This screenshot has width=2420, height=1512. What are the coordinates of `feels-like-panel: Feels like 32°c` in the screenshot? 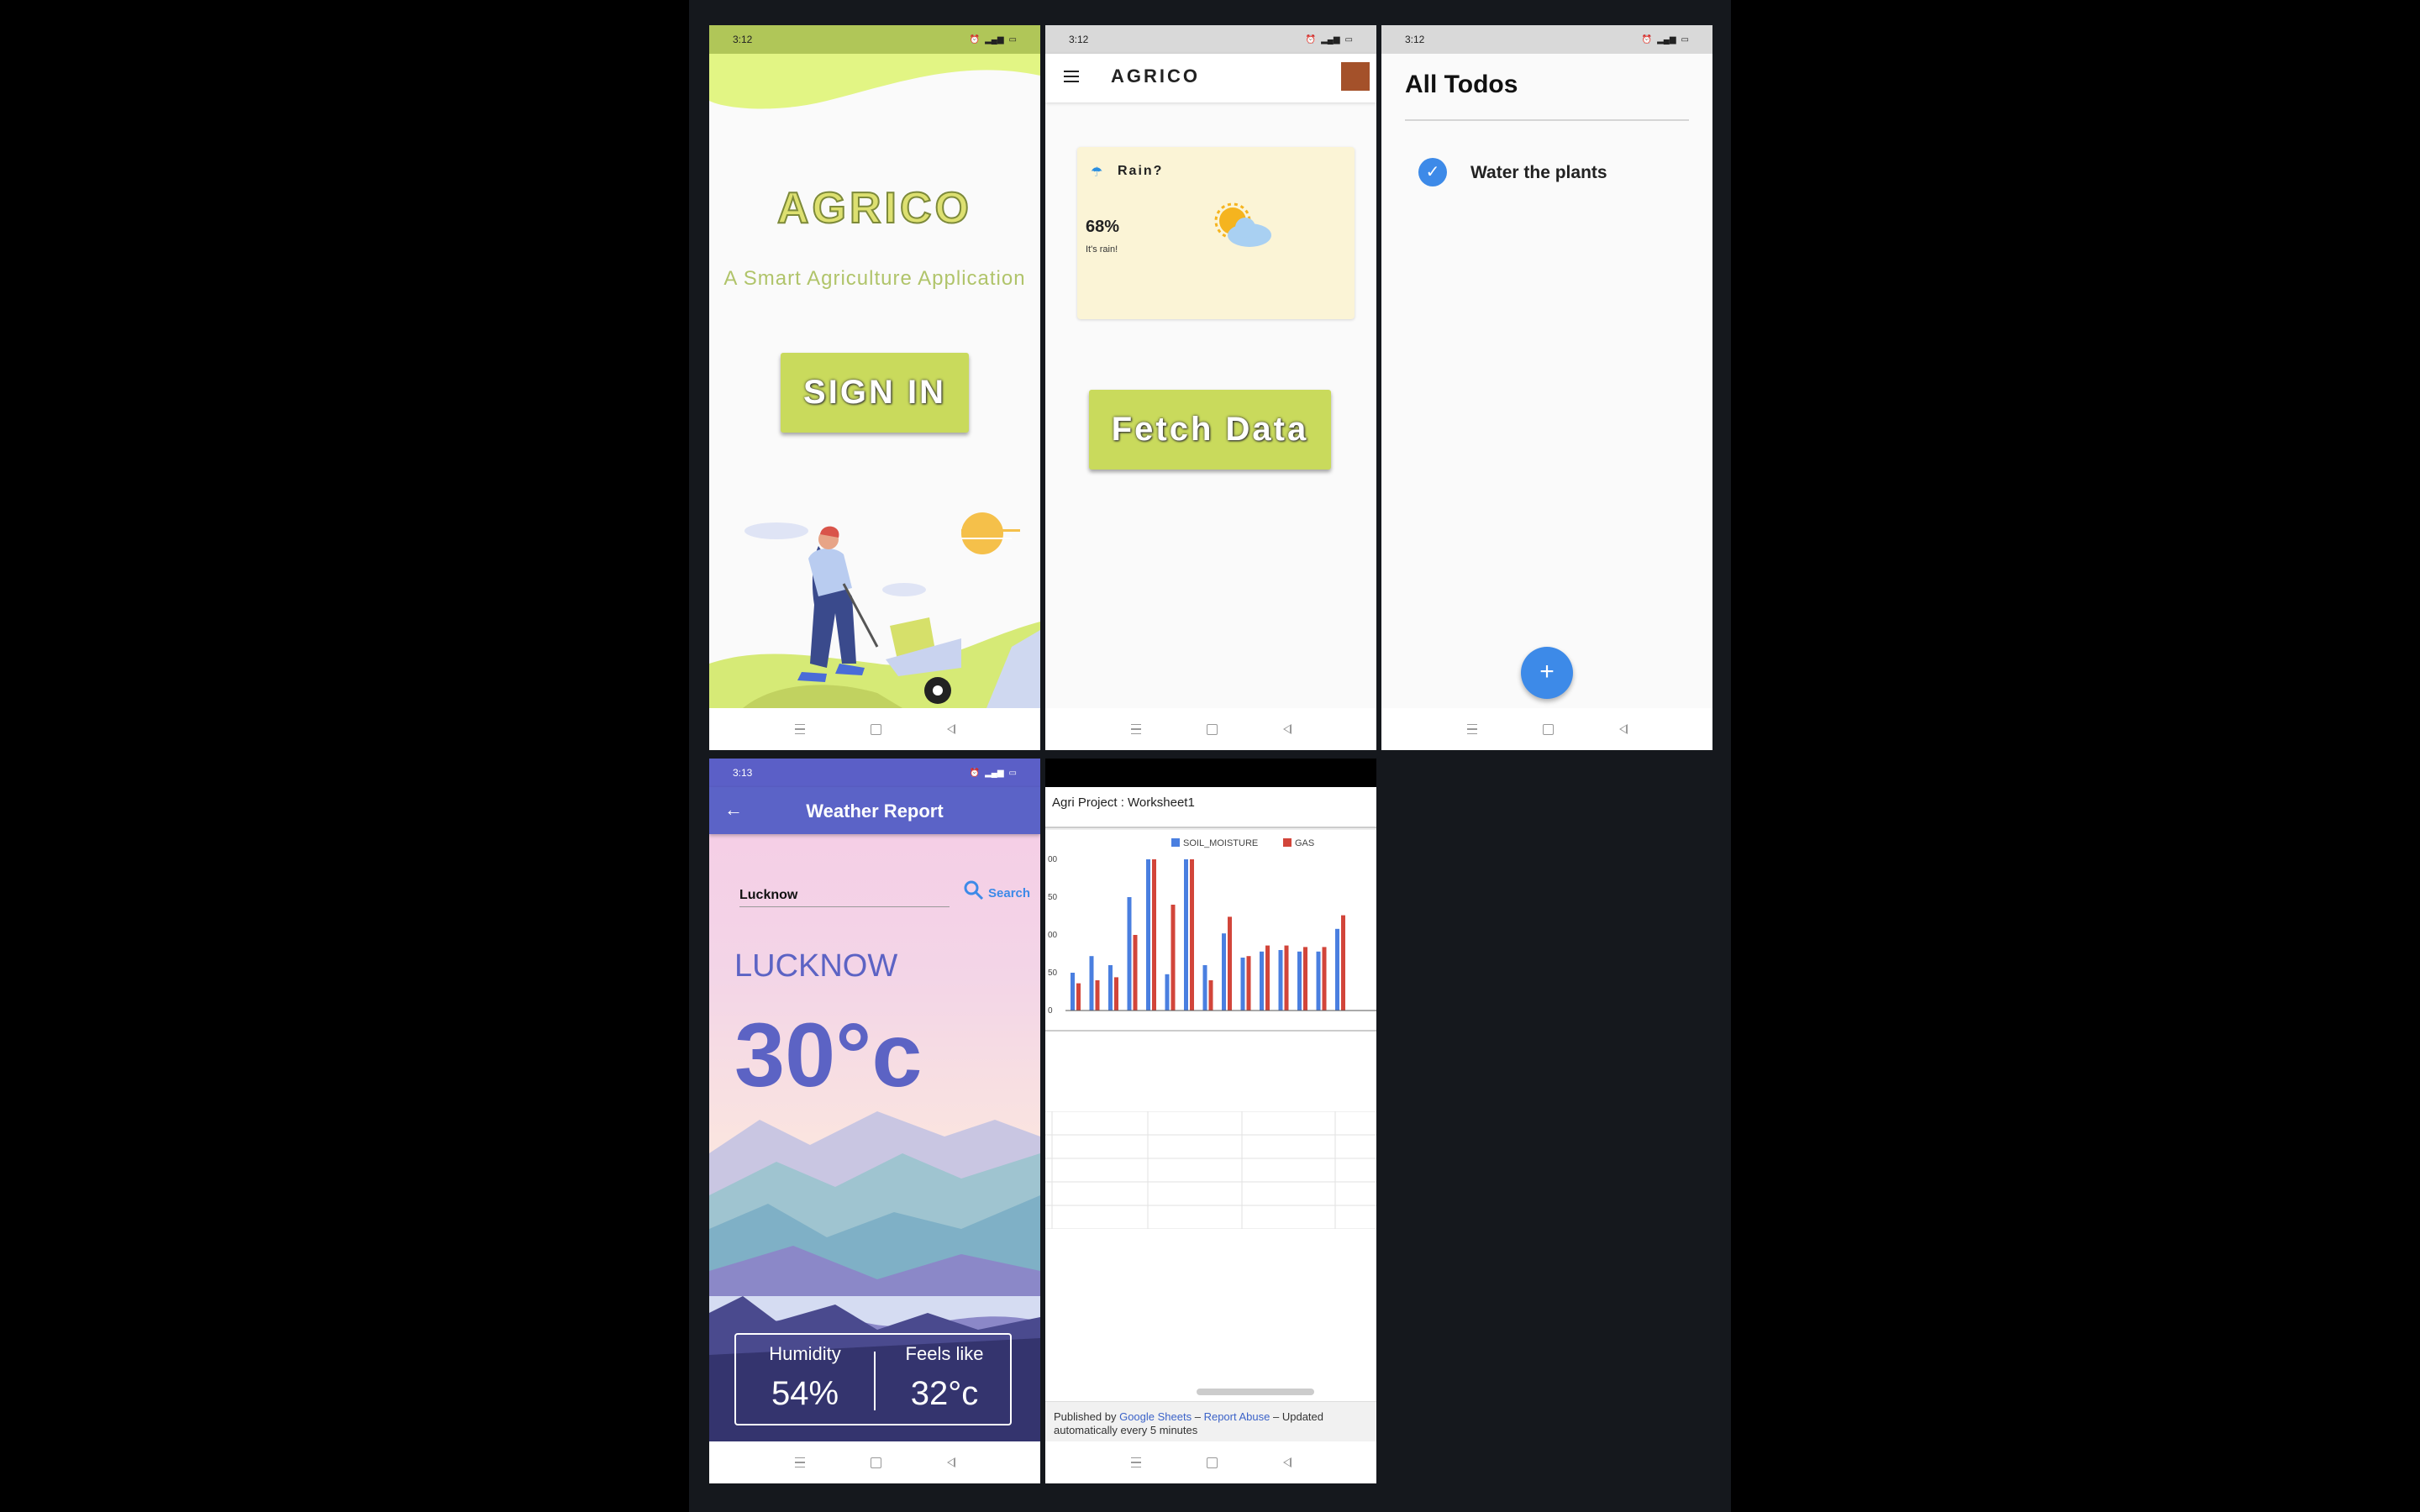 It's located at (944, 1379).